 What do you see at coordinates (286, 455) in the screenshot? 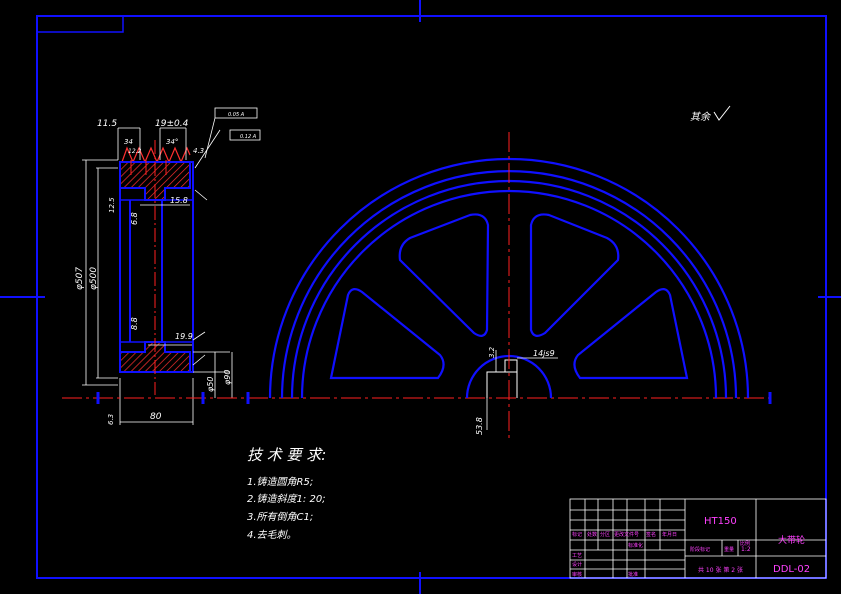
I see `tech-req-title: 技 术 要 求:` at bounding box center [286, 455].